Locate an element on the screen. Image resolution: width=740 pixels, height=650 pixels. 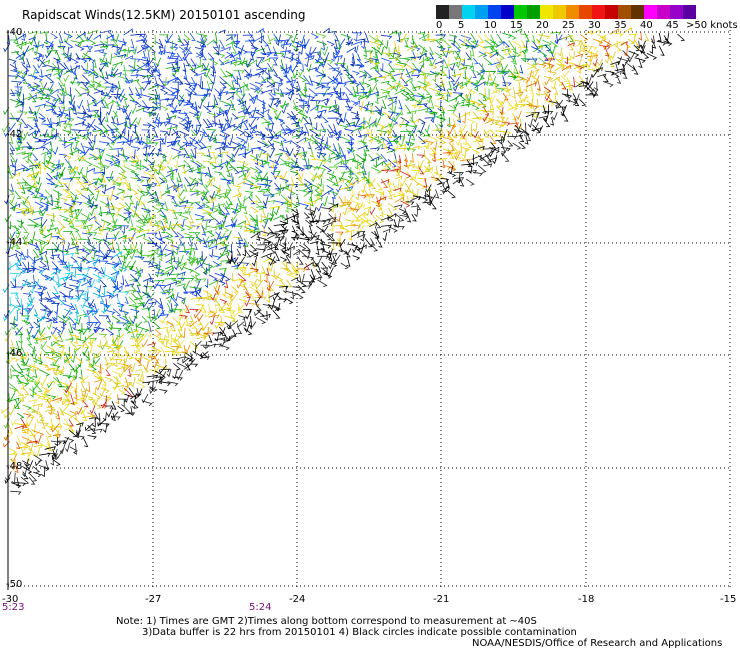
colorbar-label: 20 is located at coordinates (542, 25).